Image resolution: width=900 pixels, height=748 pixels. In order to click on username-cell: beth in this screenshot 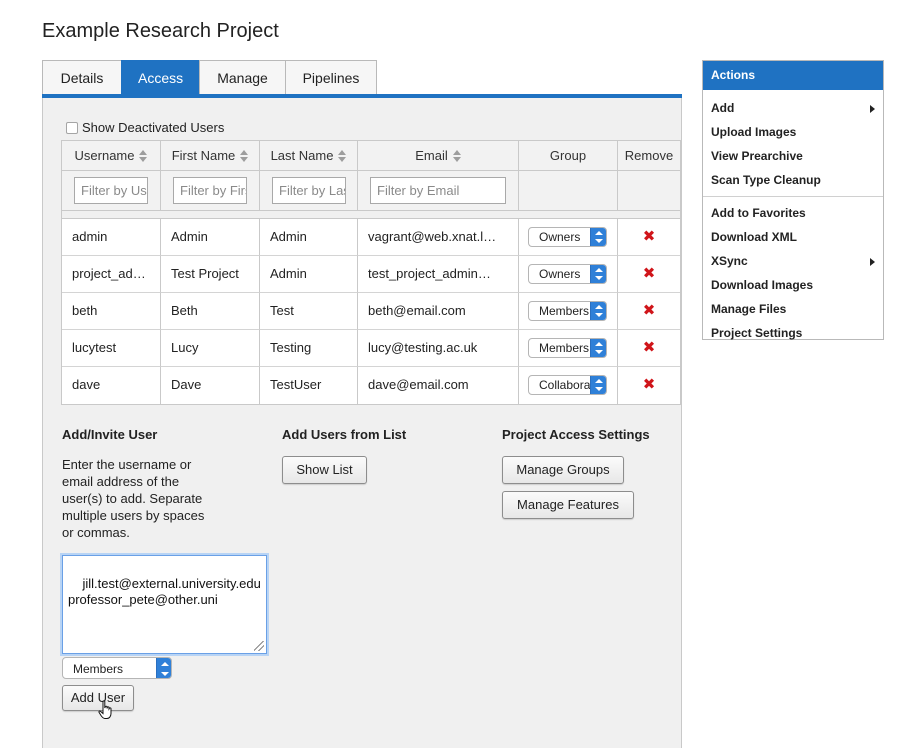, I will do `click(111, 311)`.